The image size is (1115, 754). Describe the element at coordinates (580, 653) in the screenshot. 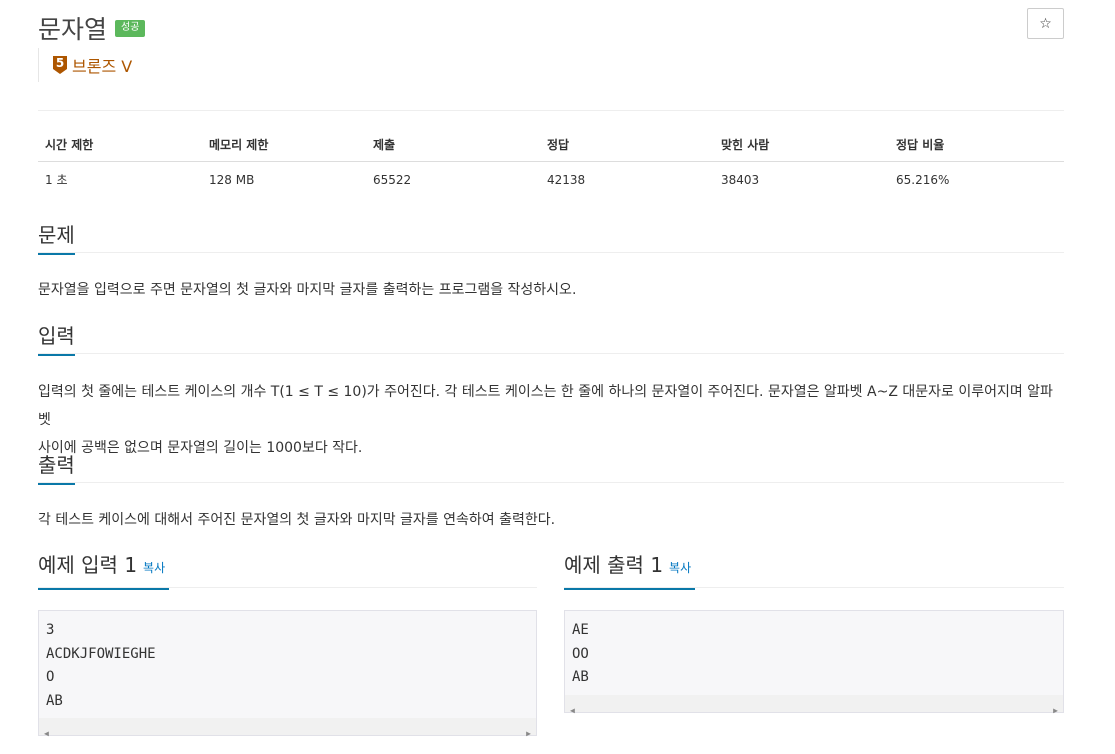

I see `code-line: OO` at that location.